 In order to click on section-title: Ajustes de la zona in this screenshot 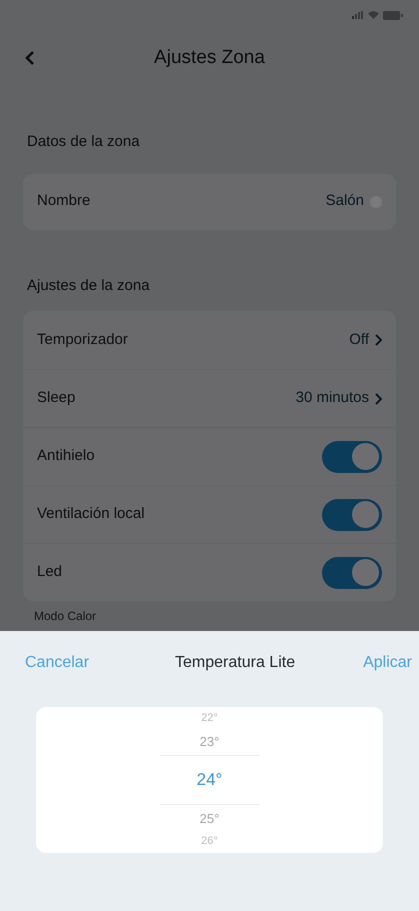, I will do `click(88, 286)`.